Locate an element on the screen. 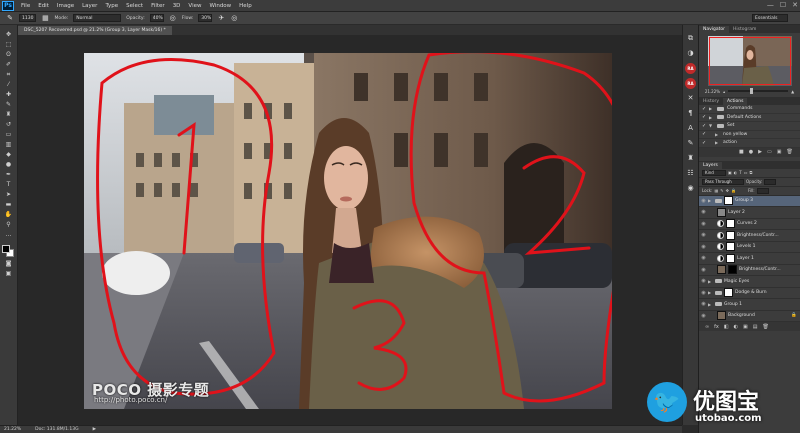 The width and height of the screenshot is (800, 433). collapse-triangle-icon: ▼ is located at coordinates (711, 125).